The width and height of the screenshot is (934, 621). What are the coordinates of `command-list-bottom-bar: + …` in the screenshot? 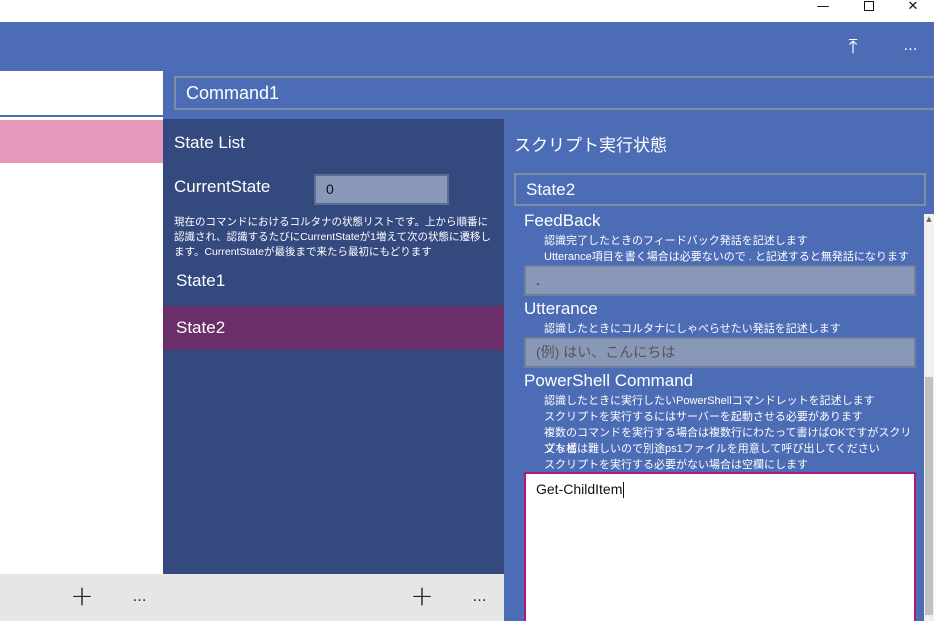 It's located at (81, 597).